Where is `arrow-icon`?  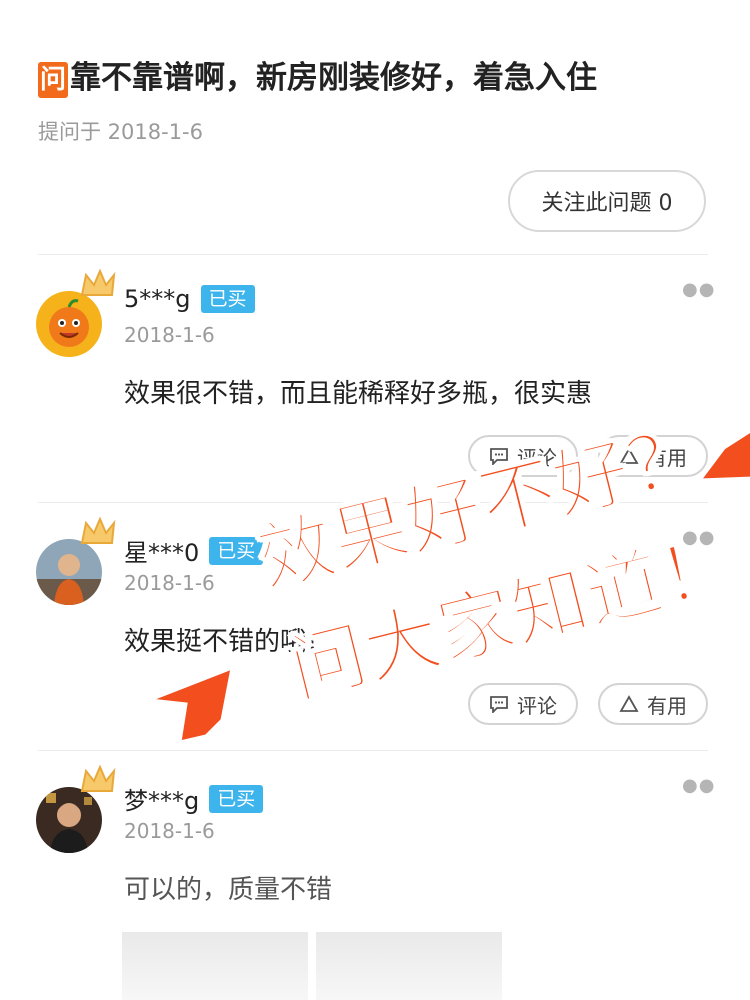 arrow-icon is located at coordinates (191, 704).